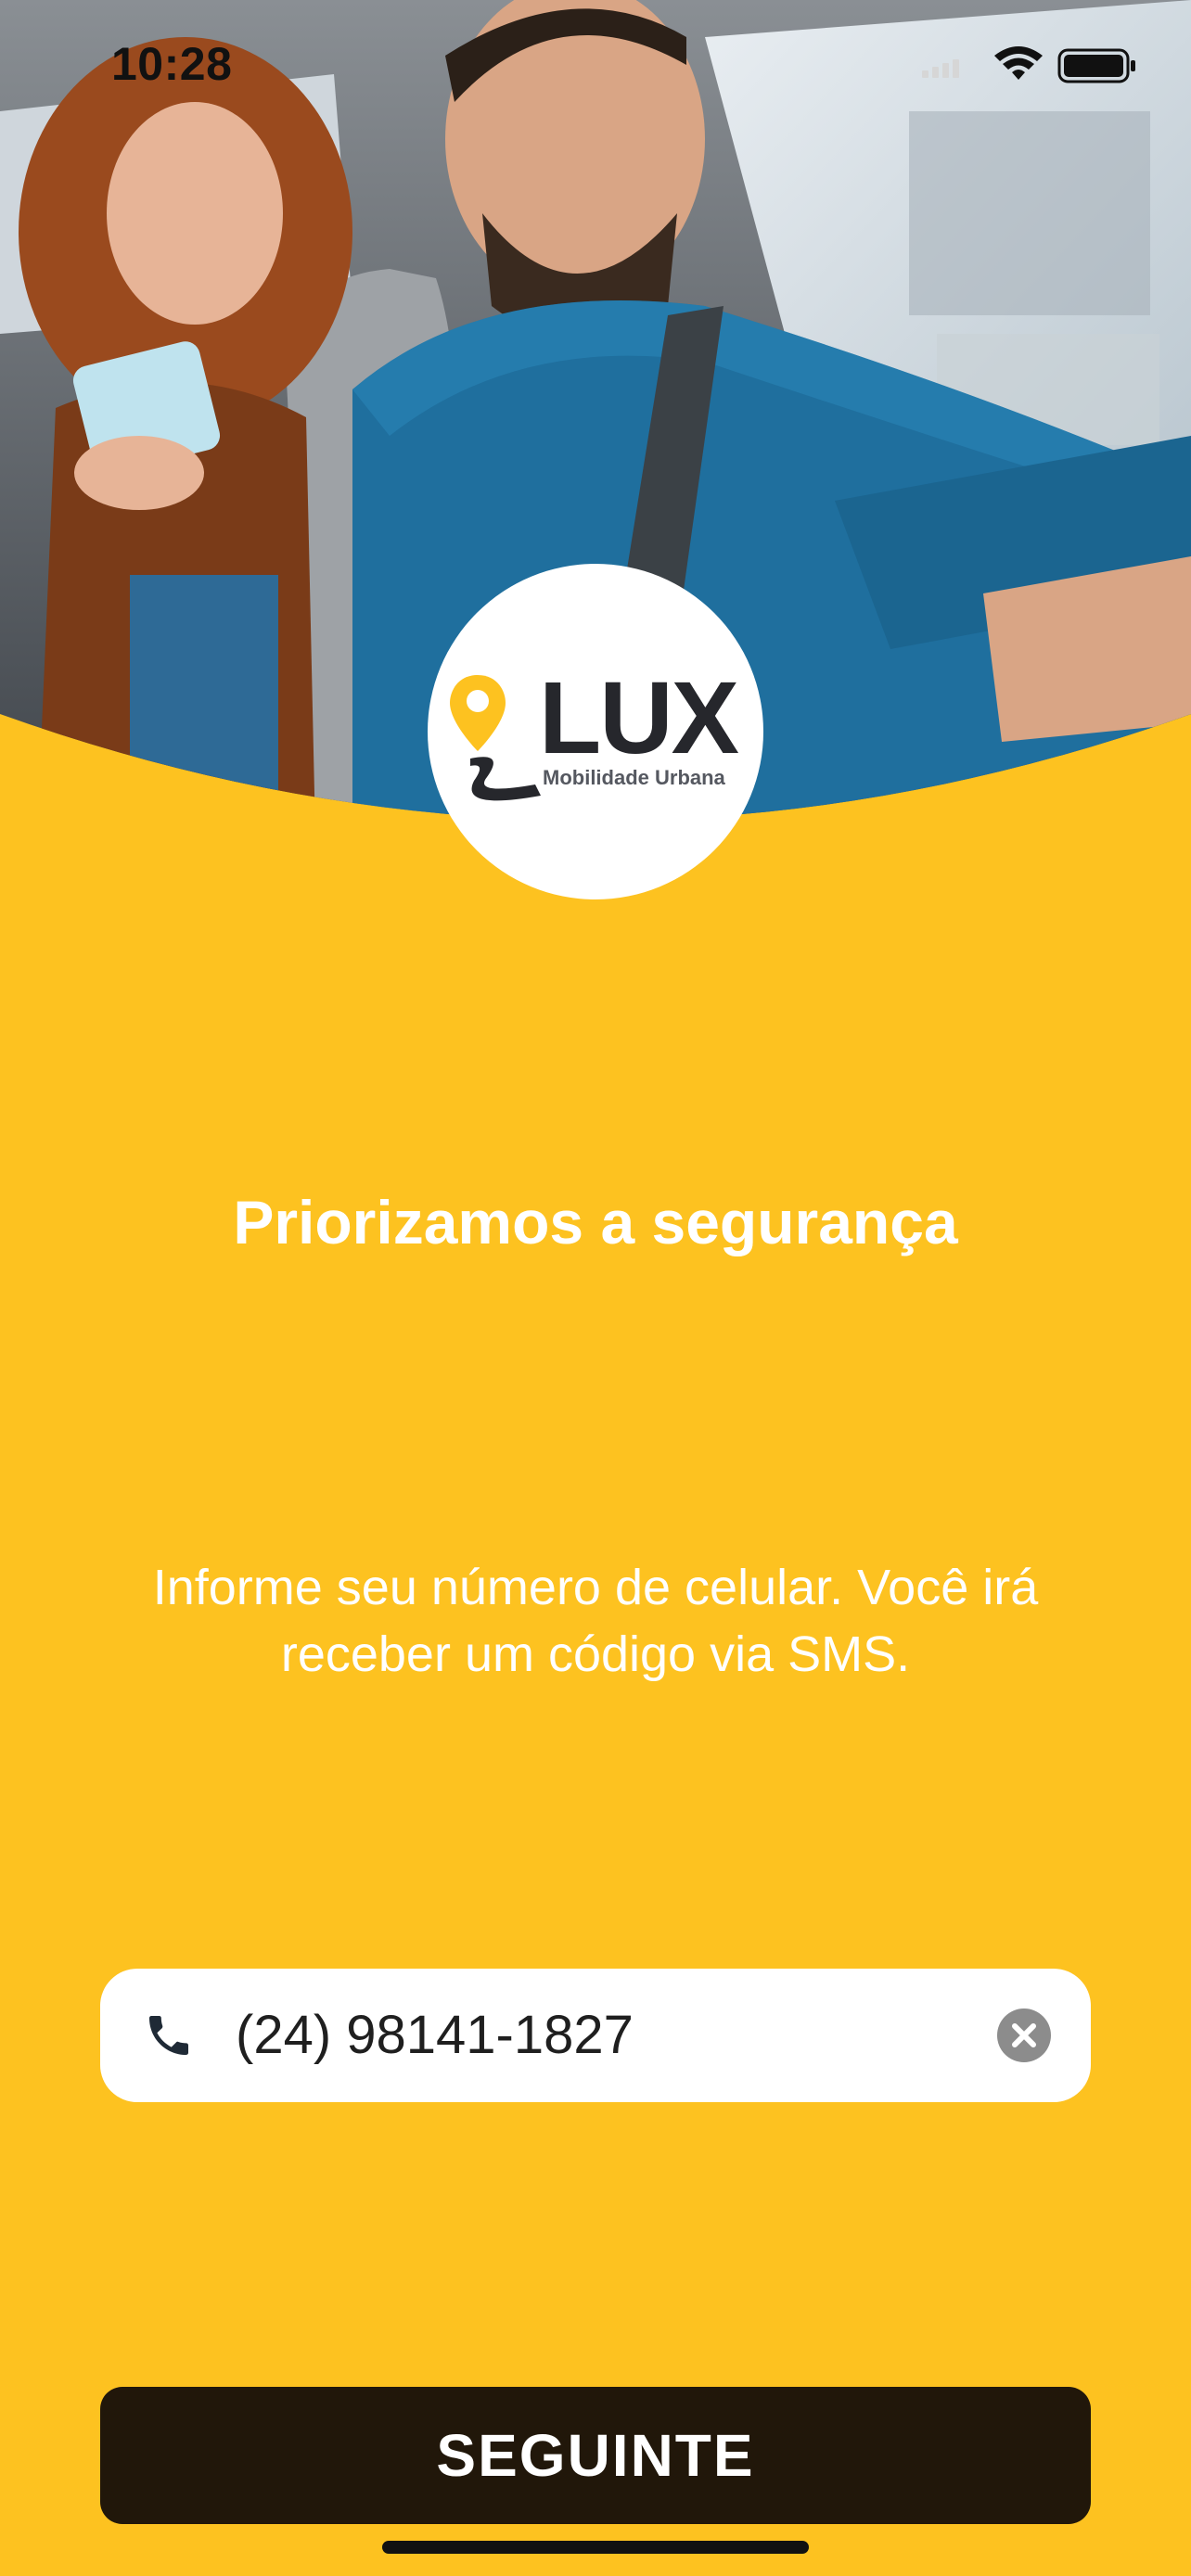 The height and width of the screenshot is (2576, 1191). I want to click on page-title: Priorizamos a segurança, so click(595, 1222).